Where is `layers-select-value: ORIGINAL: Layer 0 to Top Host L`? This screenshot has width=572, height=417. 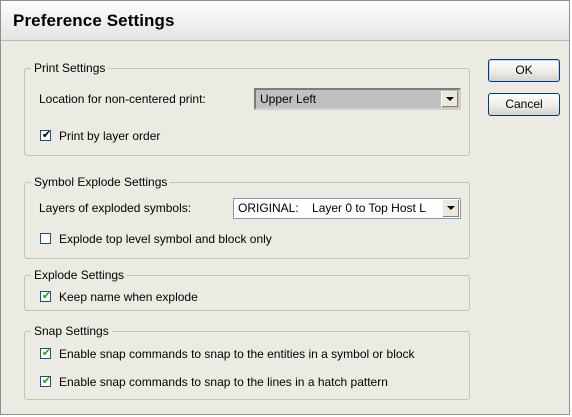 layers-select-value: ORIGINAL: Layer 0 to Top Host L is located at coordinates (332, 208).